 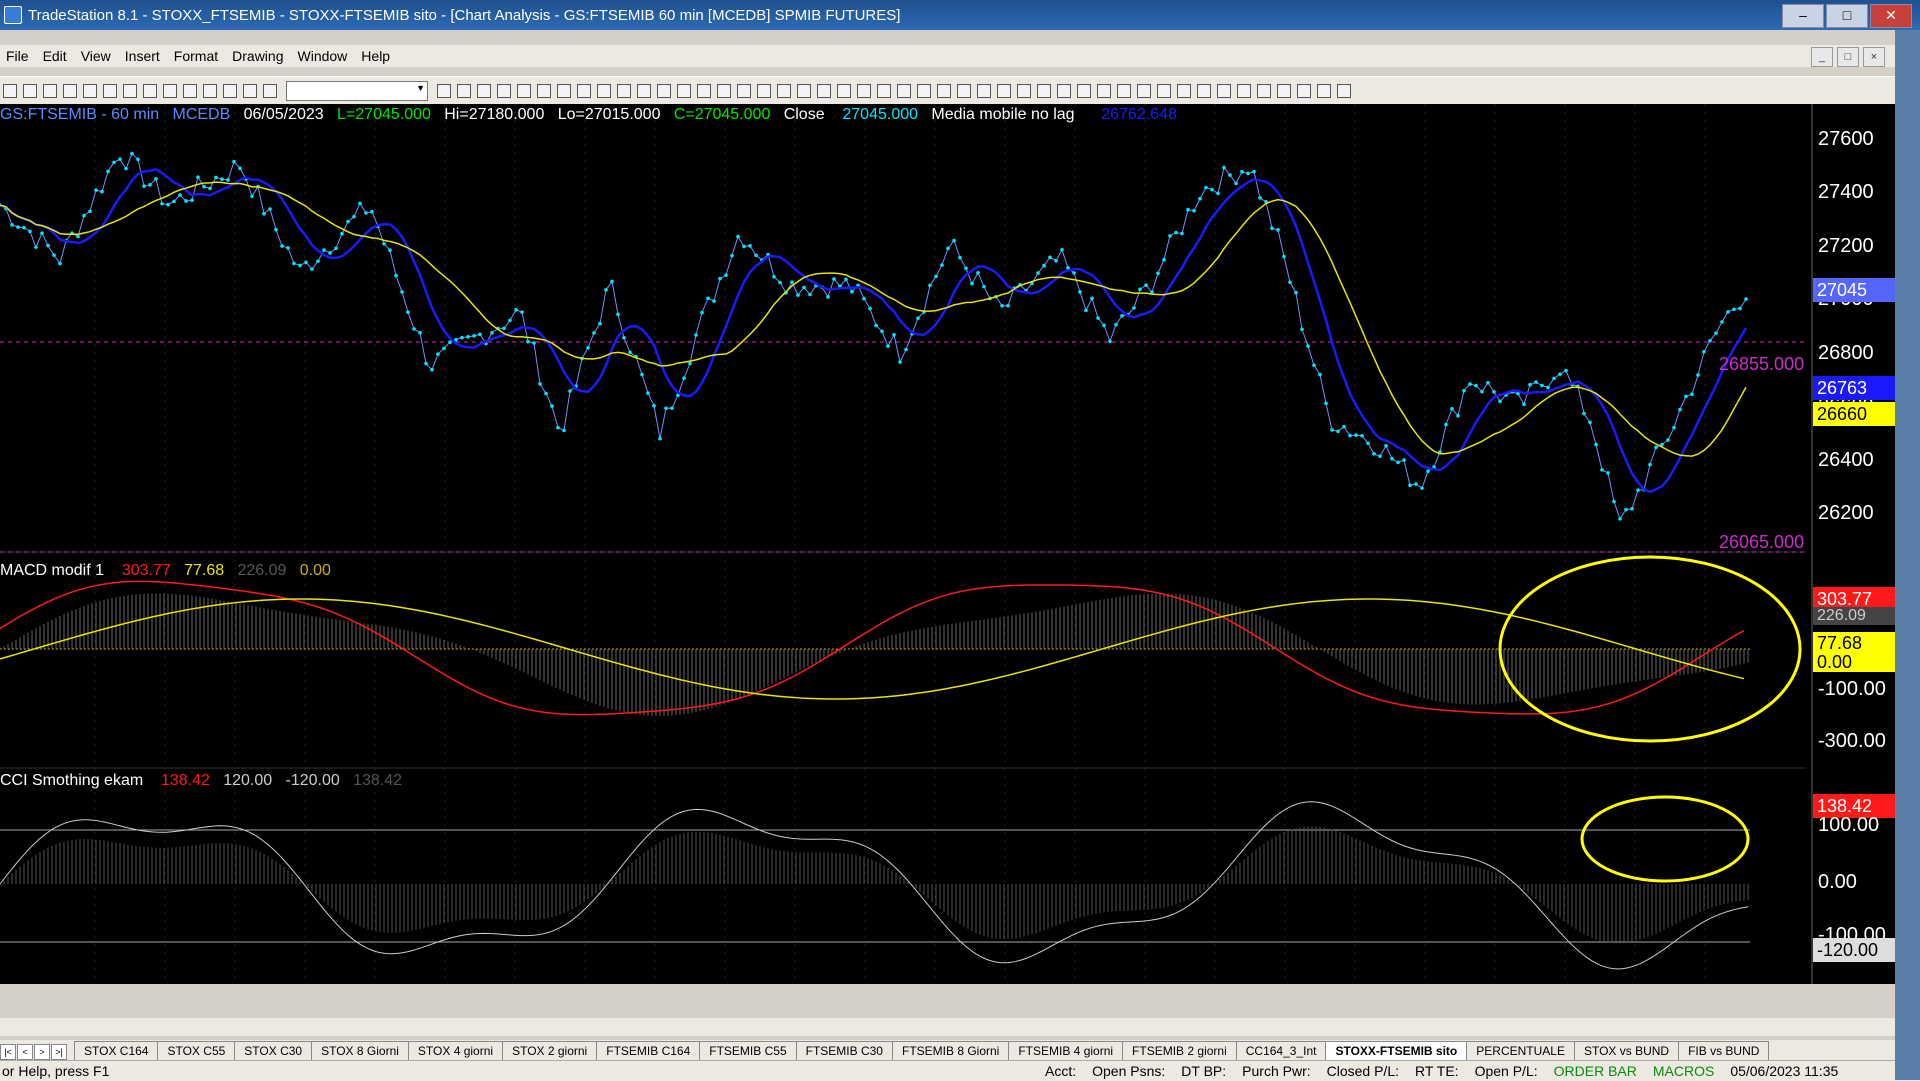 What do you see at coordinates (1066, 1050) in the screenshot?
I see `tab-item: FTSEMIB 4 giorni` at bounding box center [1066, 1050].